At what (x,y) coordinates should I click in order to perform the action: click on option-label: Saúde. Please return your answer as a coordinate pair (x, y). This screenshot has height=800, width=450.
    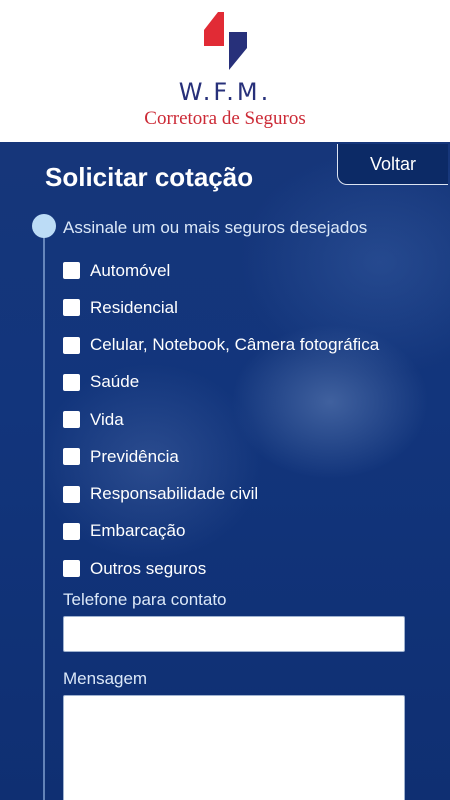
    Looking at the image, I should click on (115, 382).